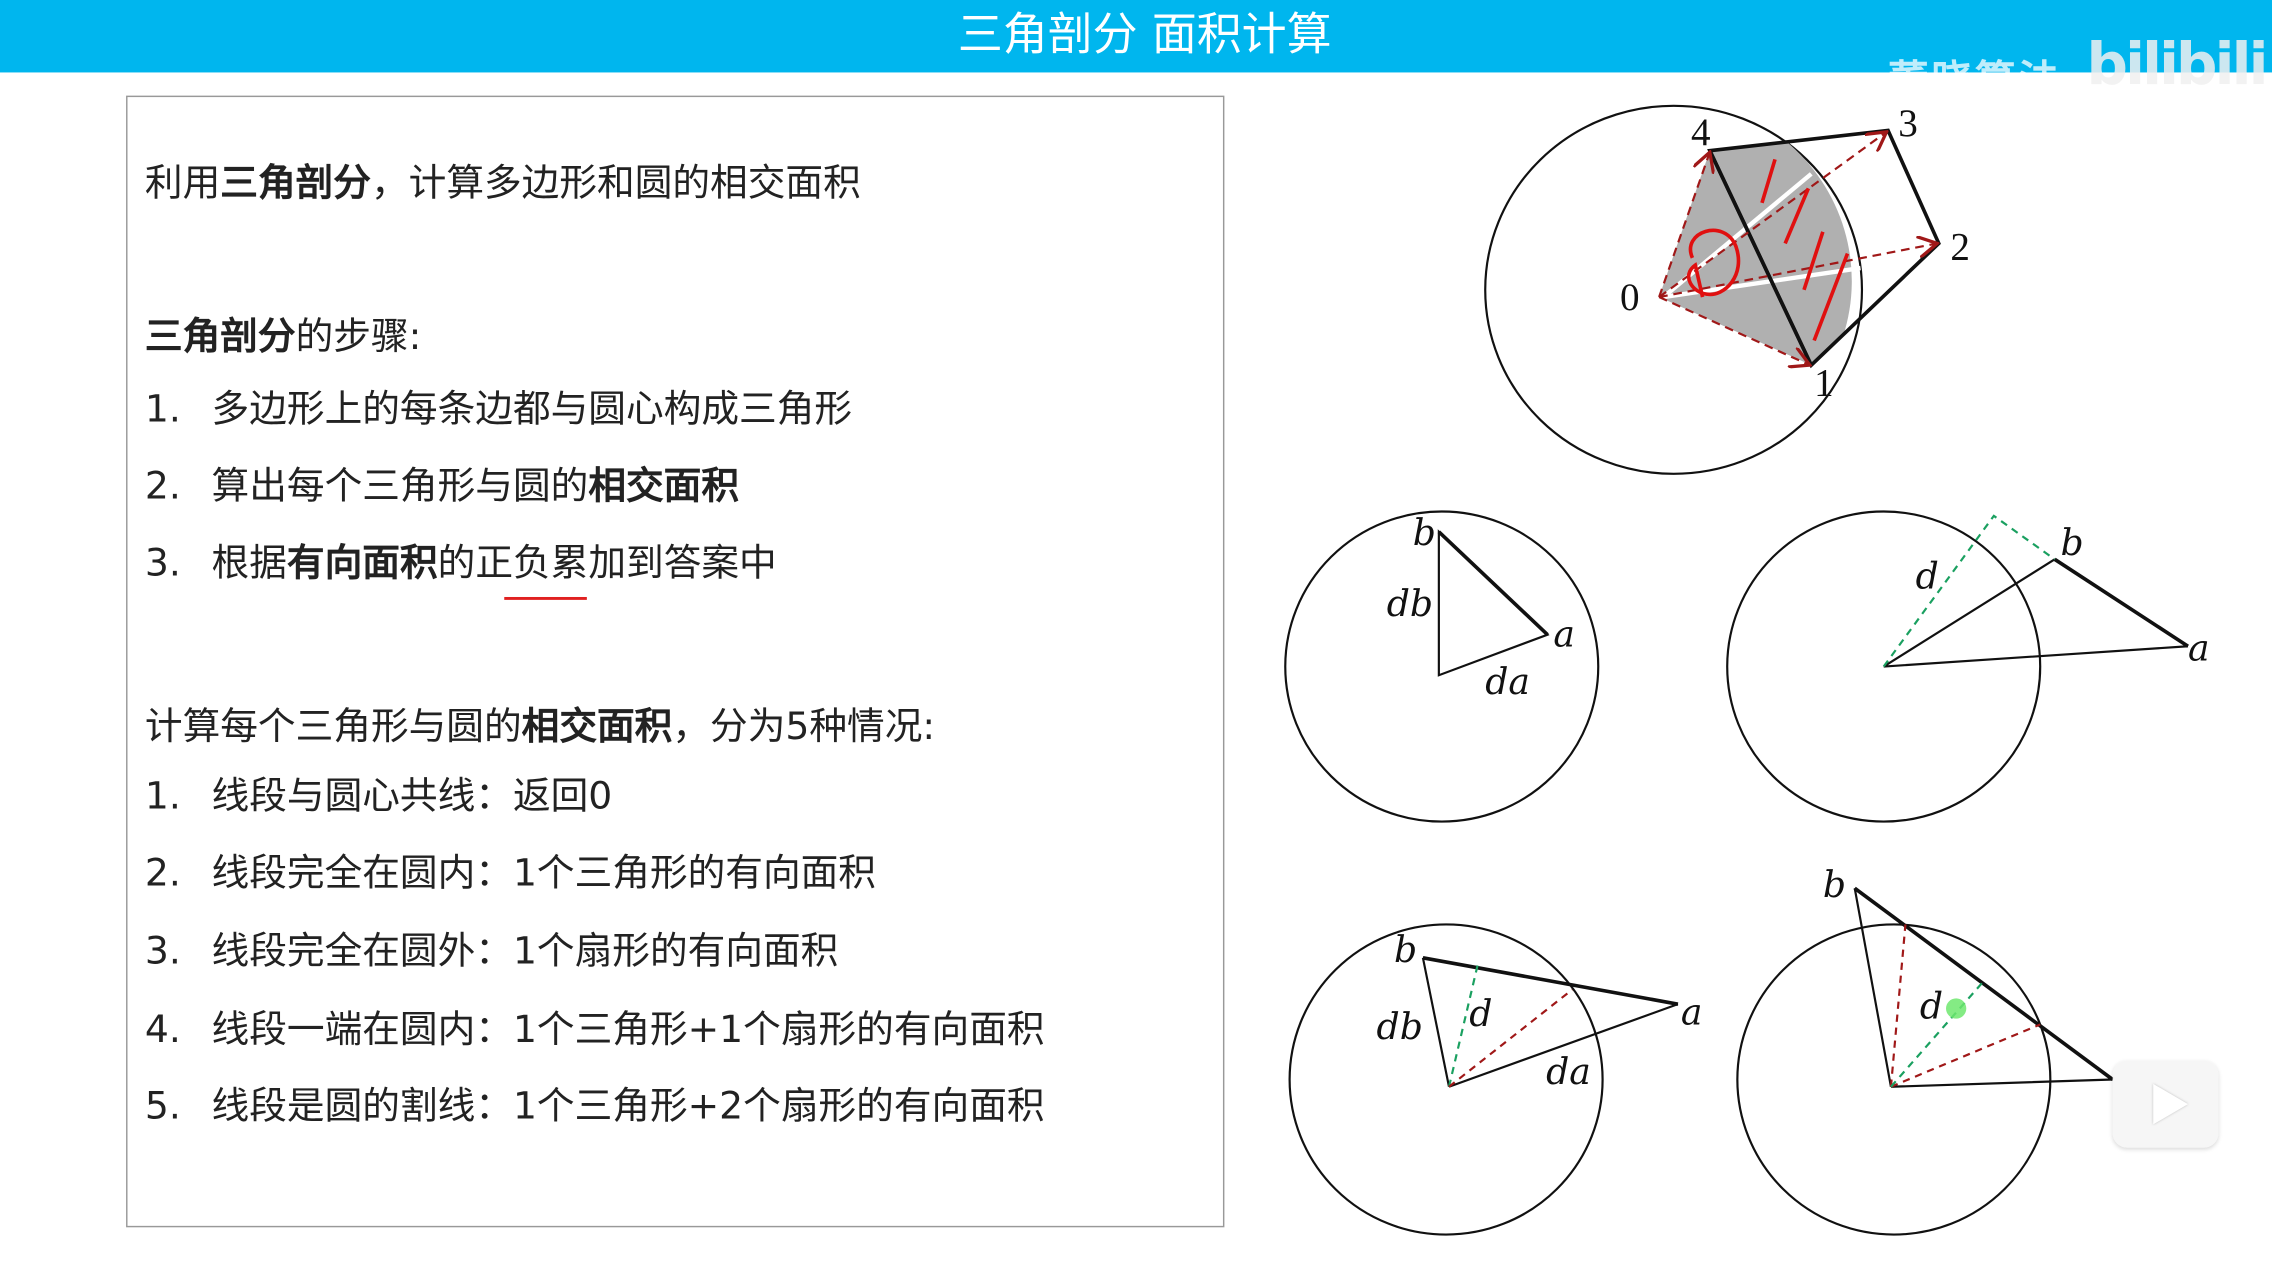  What do you see at coordinates (1956, 1008) in the screenshot?
I see `cursor-highlight` at bounding box center [1956, 1008].